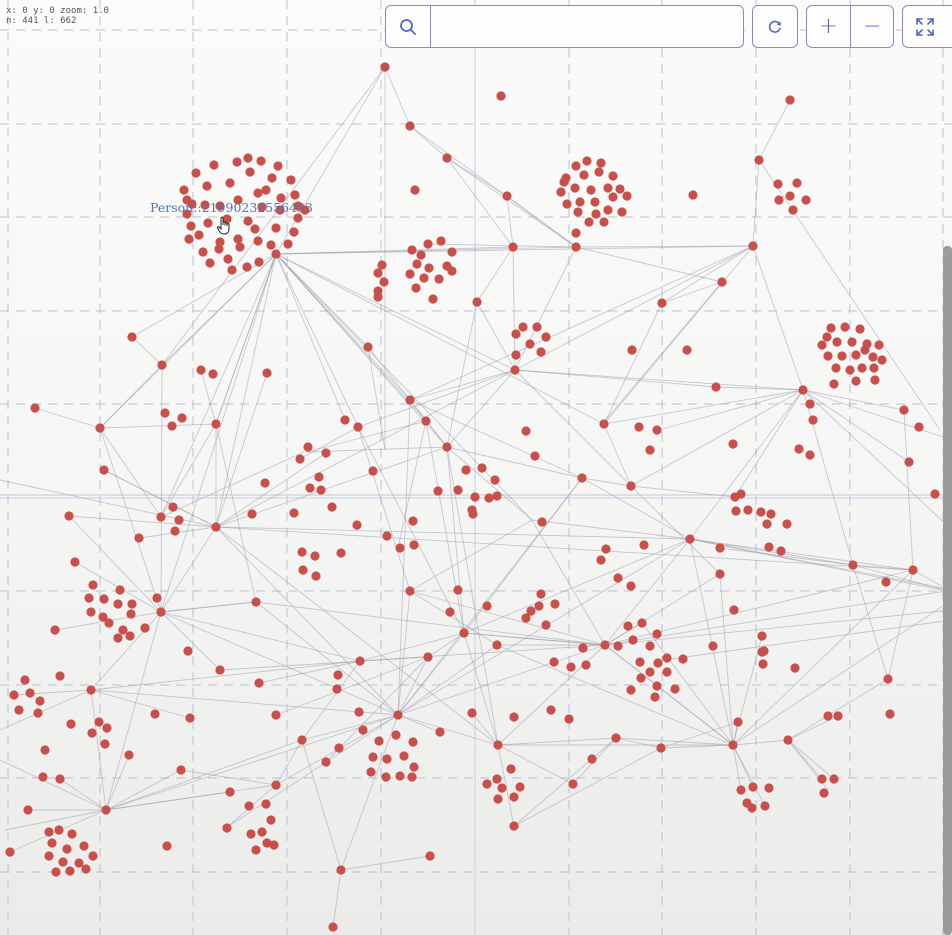 The height and width of the screenshot is (935, 952). Describe the element at coordinates (584, 27) in the screenshot. I see `search-input` at that location.